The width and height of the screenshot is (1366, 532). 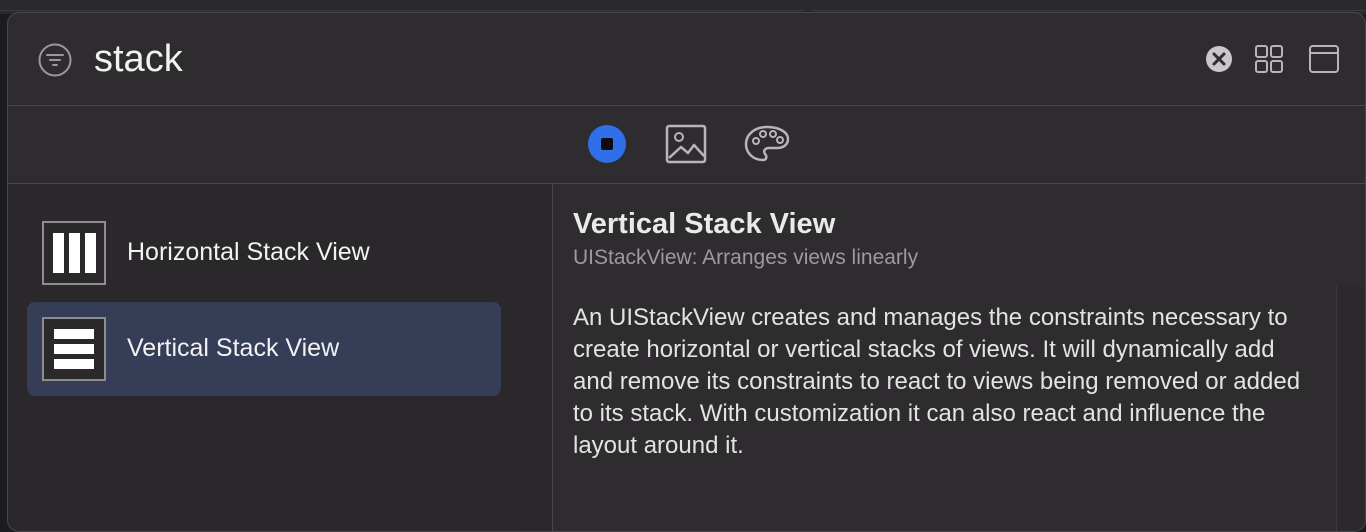 I want to click on library-segment-bar, so click(x=686, y=144).